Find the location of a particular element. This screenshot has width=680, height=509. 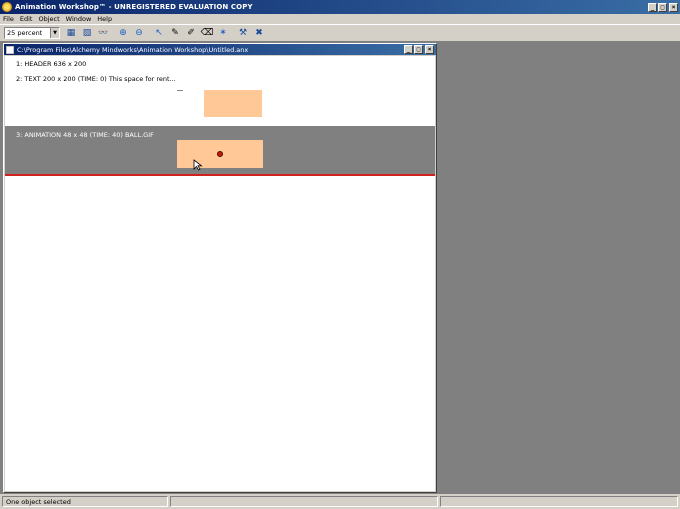

menu-file: File is located at coordinates (8, 19).